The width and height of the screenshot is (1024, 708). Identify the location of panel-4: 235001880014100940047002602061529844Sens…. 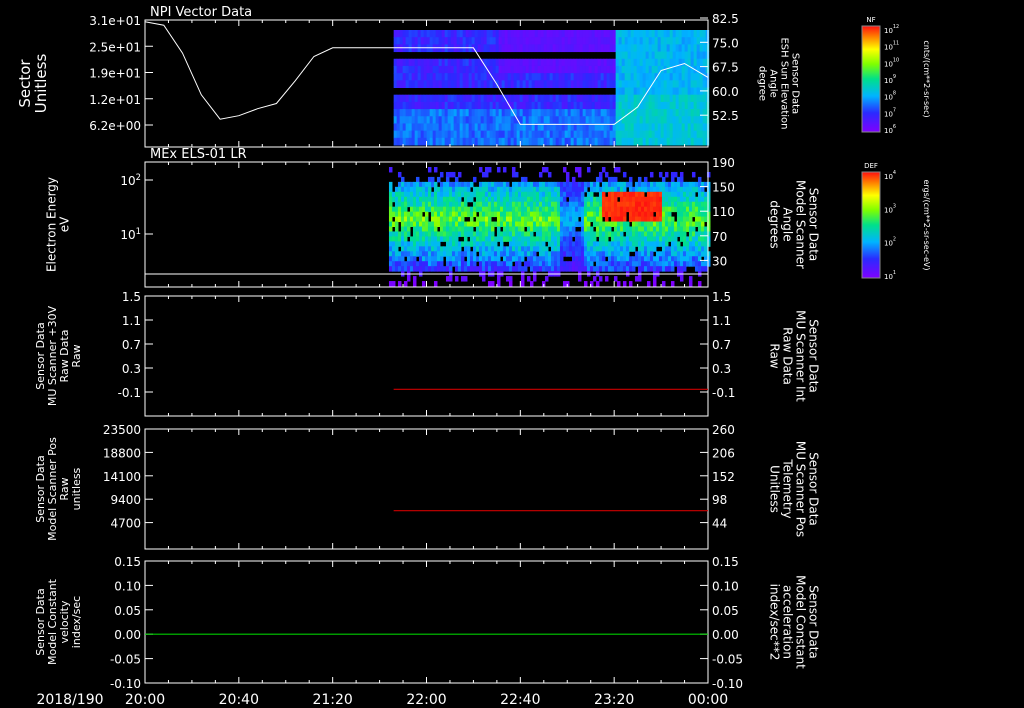
(427, 486).